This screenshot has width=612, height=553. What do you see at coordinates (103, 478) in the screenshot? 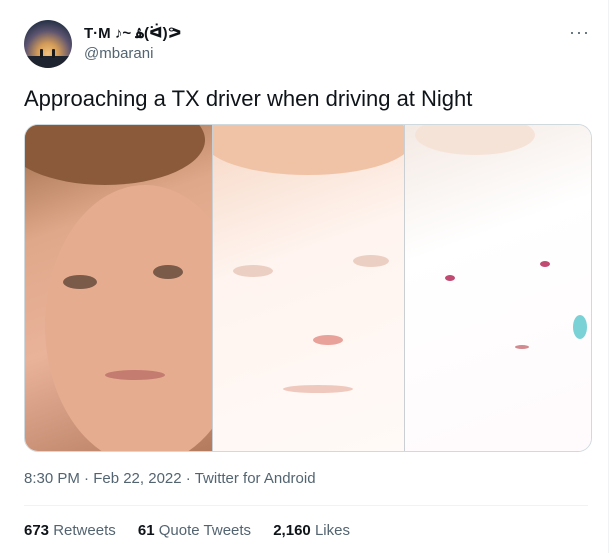
I see `timestamp: 8:30 PM · Feb 22, 2022` at bounding box center [103, 478].